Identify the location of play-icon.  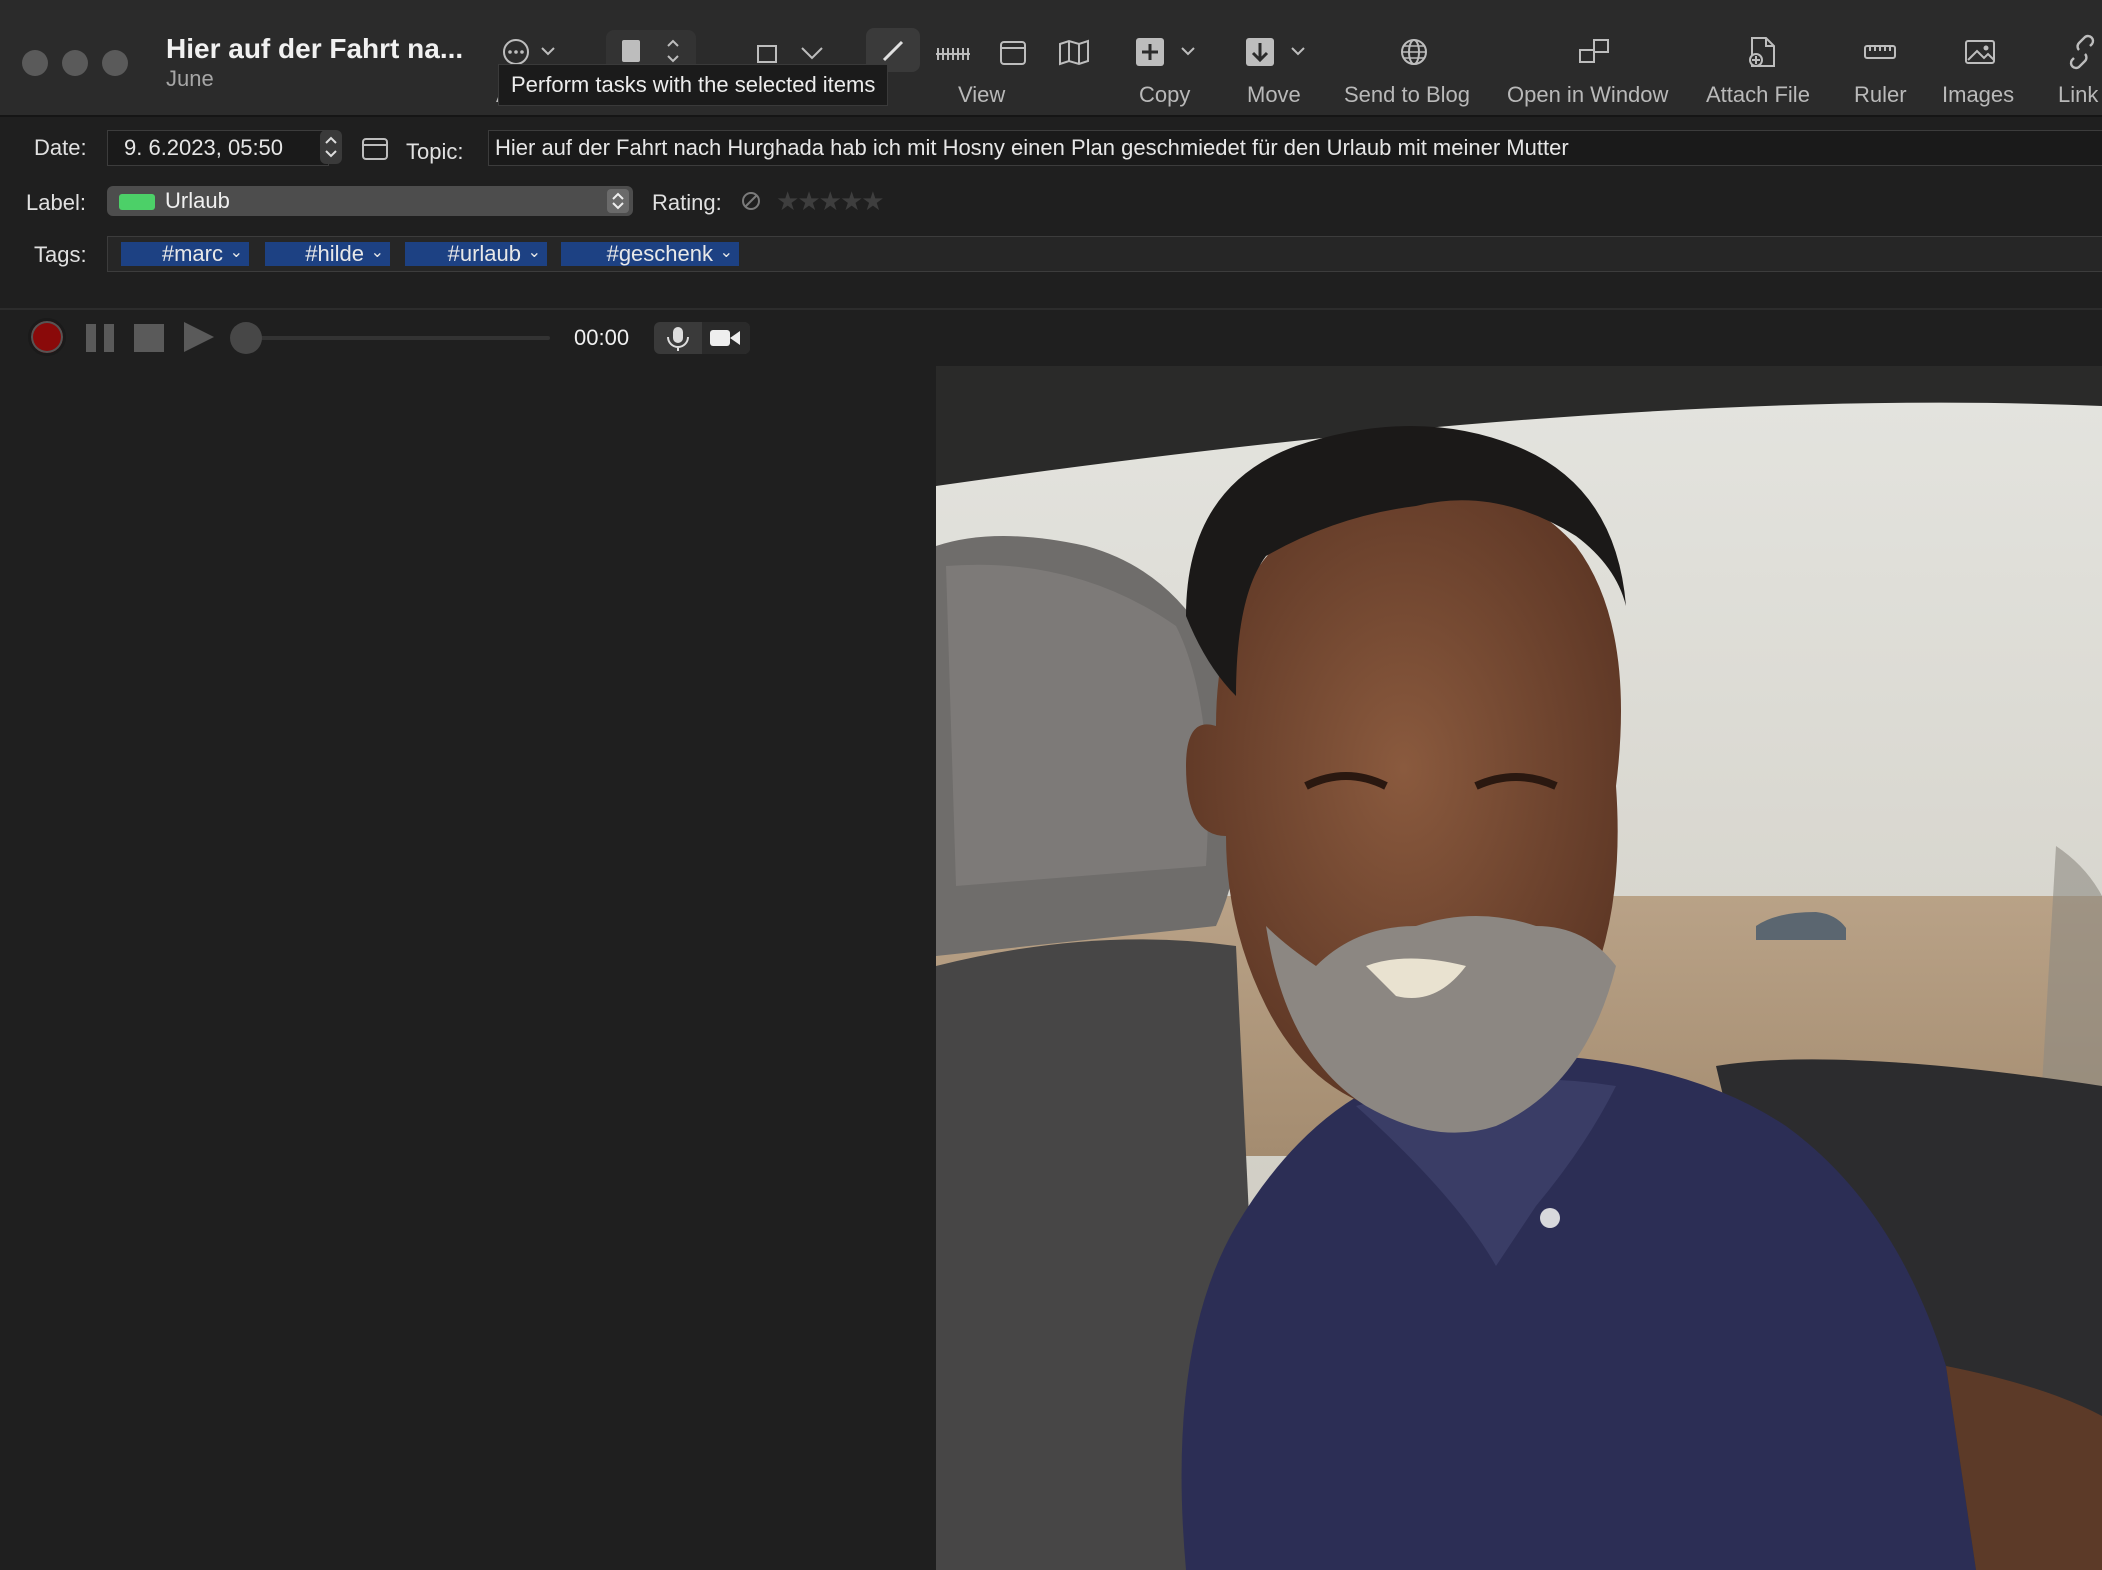
(199, 337).